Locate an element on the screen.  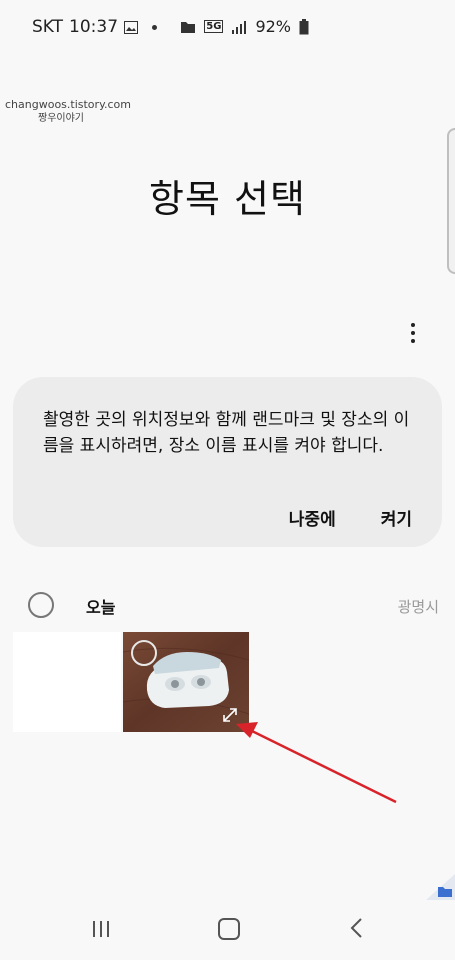
expand-icon is located at coordinates (230, 715).